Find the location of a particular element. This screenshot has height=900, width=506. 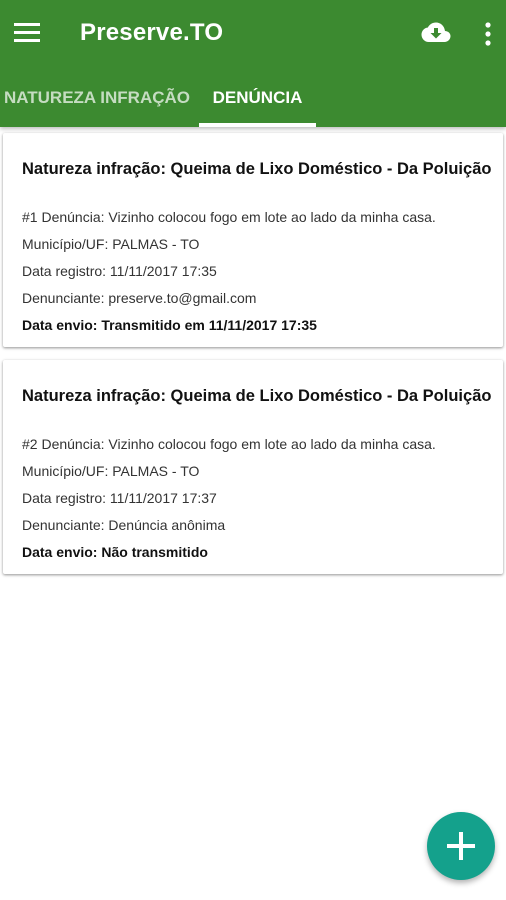

cloud-download-icon is located at coordinates (436, 33).